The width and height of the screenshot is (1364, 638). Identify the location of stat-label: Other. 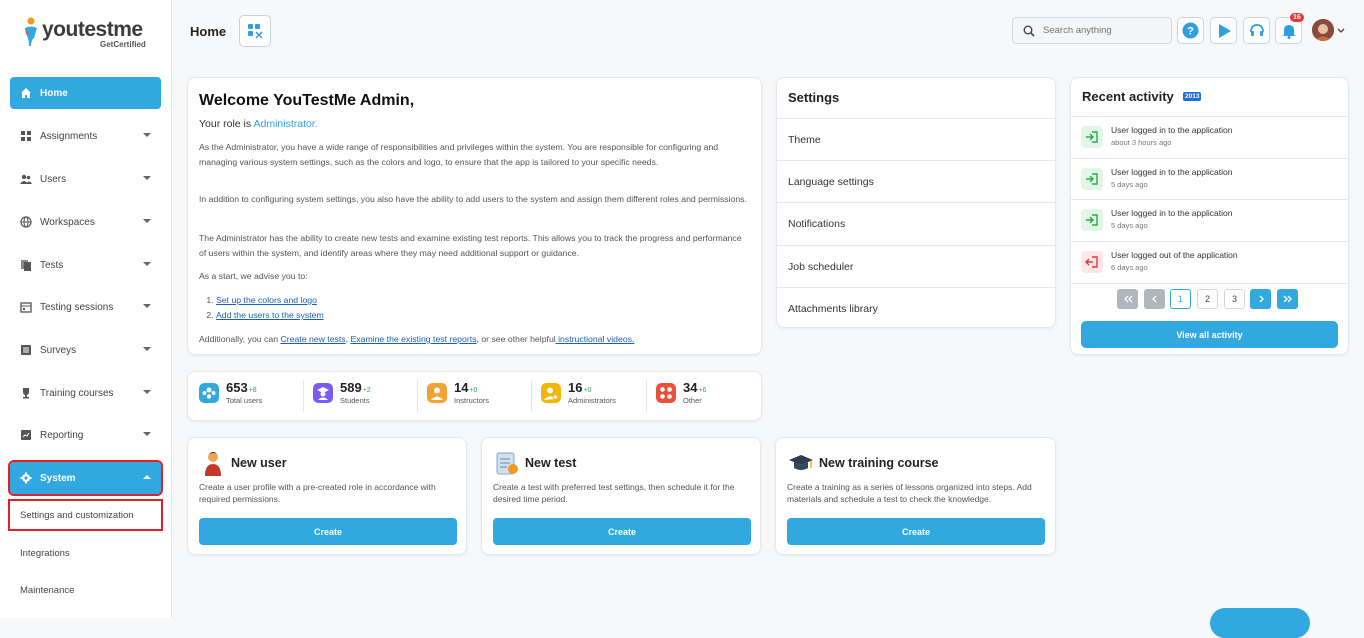
(692, 400).